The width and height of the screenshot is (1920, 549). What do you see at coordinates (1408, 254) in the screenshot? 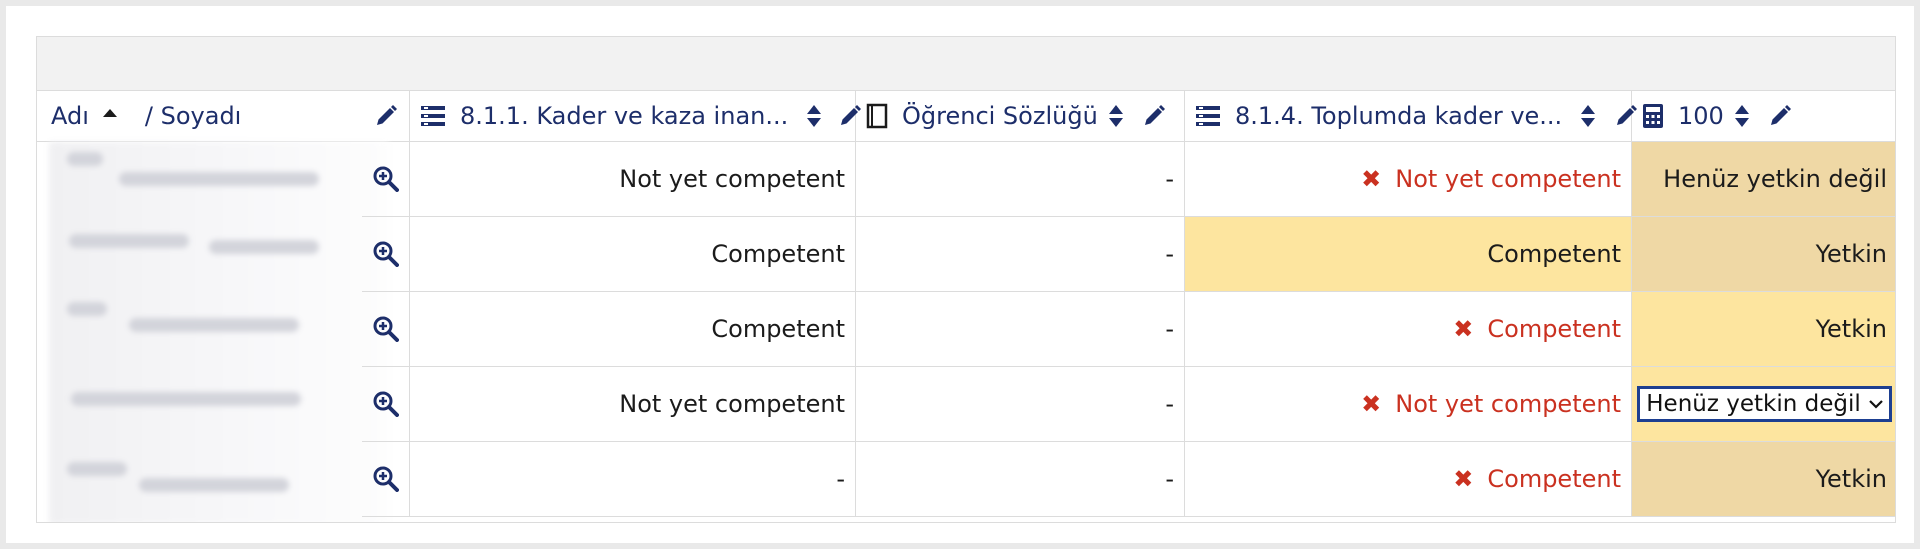
I see `highlighted-grade-cell: Competent` at bounding box center [1408, 254].